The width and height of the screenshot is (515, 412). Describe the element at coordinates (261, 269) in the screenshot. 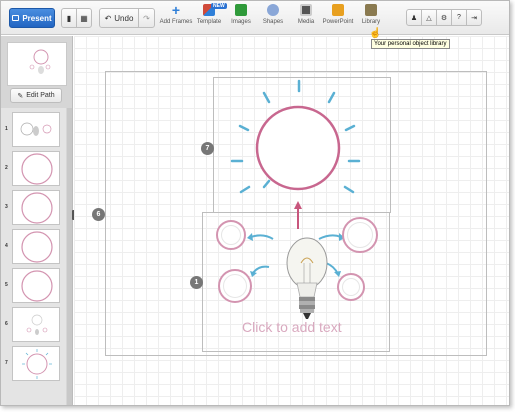

I see `arrow-left-bottom` at that location.